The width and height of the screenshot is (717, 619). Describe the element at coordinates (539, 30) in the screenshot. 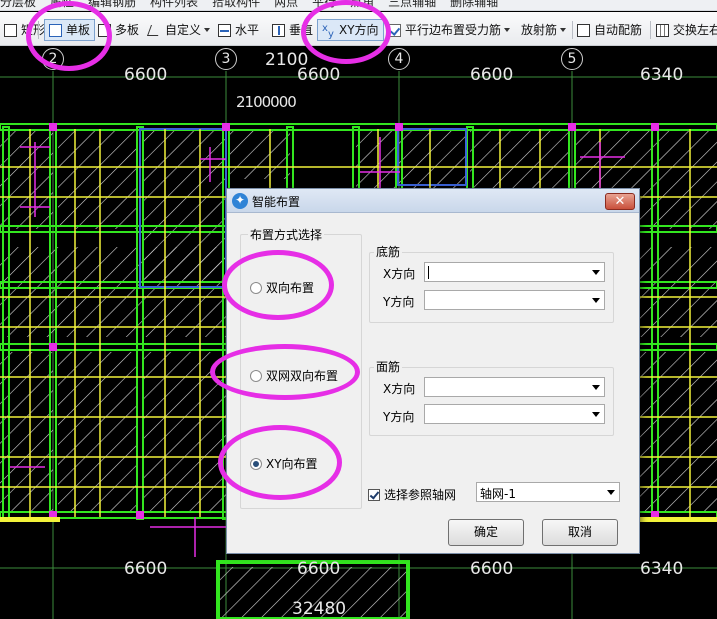

I see `radial-label: 放射筋` at that location.